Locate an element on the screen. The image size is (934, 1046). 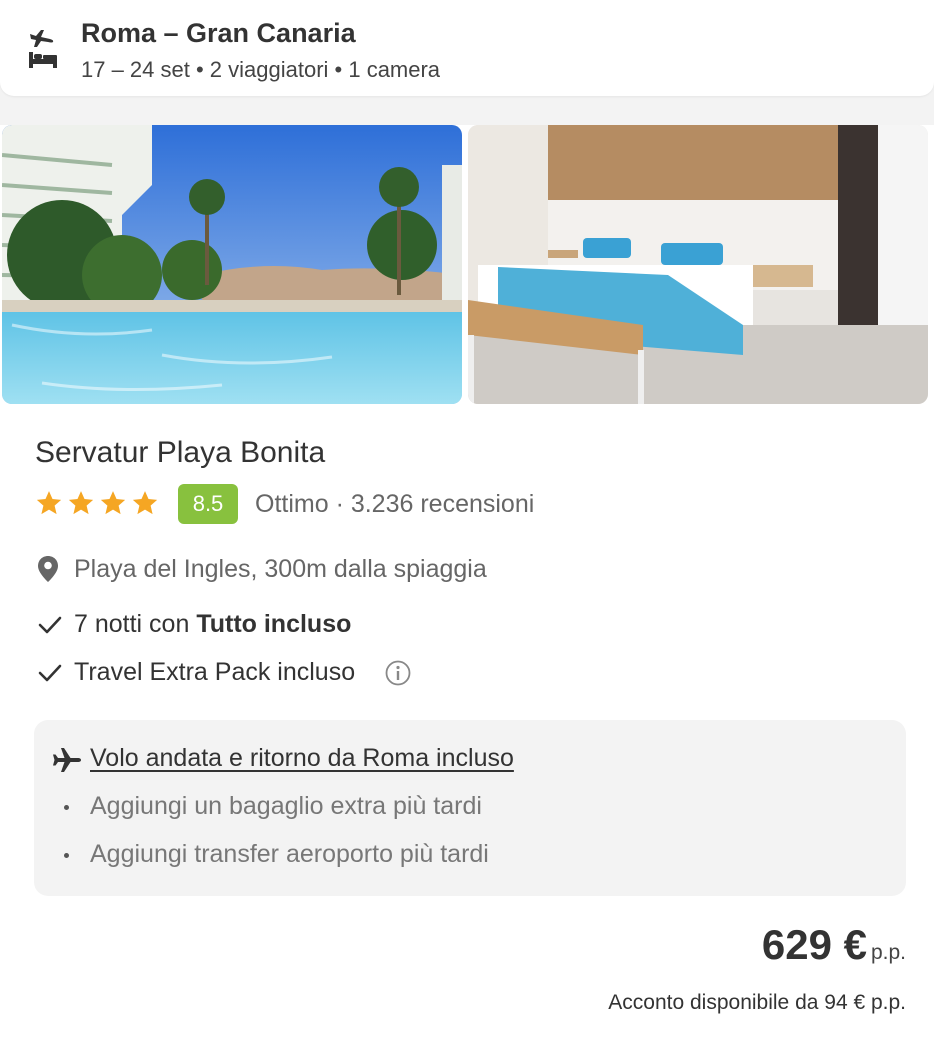
location-text: Playa del Ingles, 300m dalla spiaggia is located at coordinates (280, 569).